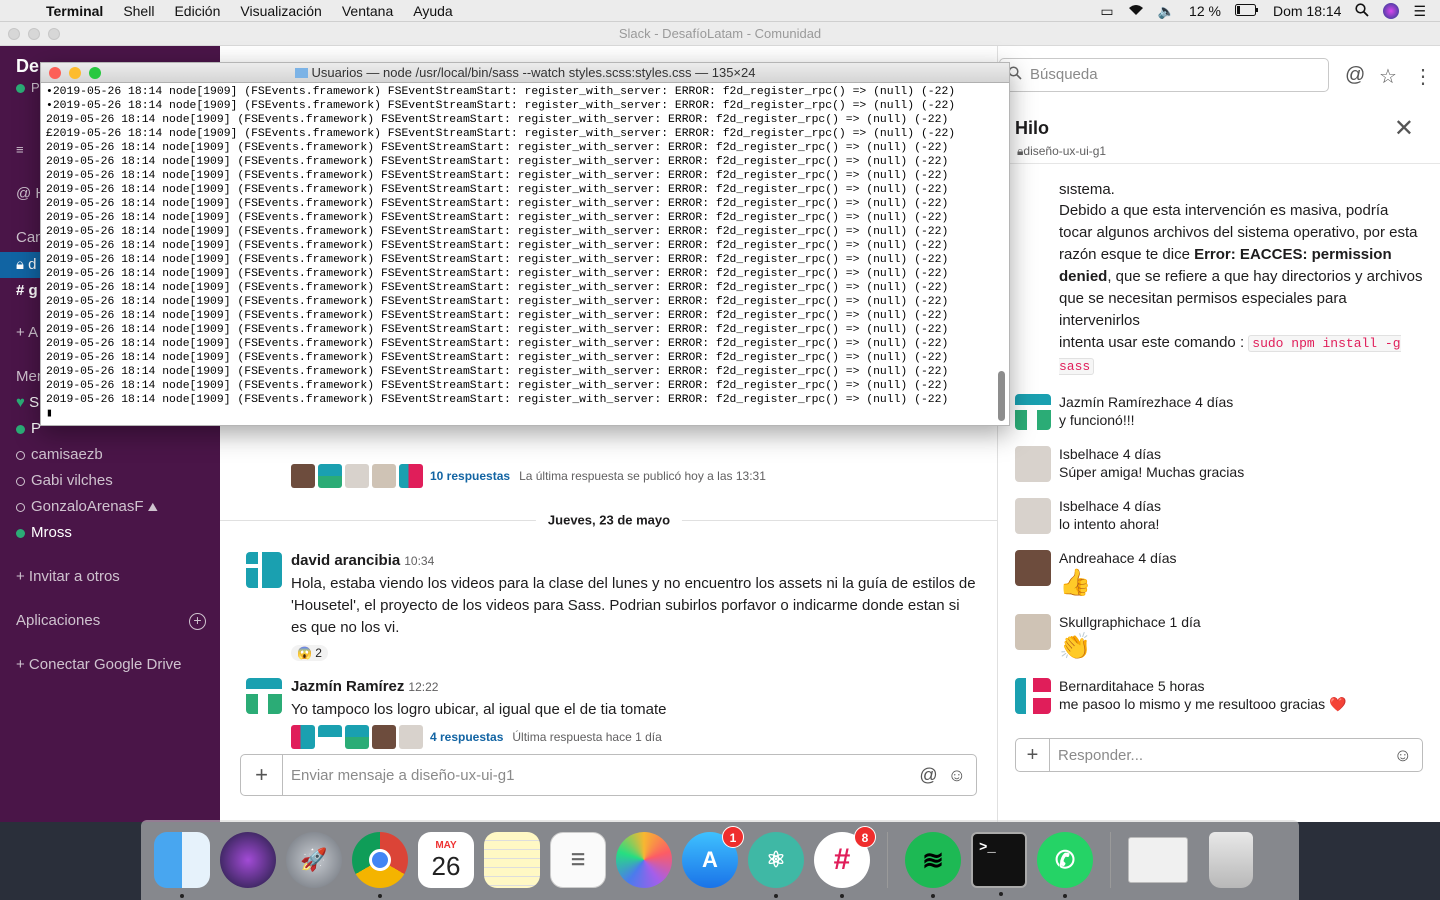 This screenshot has width=1440, height=900. I want to click on menu-shell: Shell, so click(138, 11).